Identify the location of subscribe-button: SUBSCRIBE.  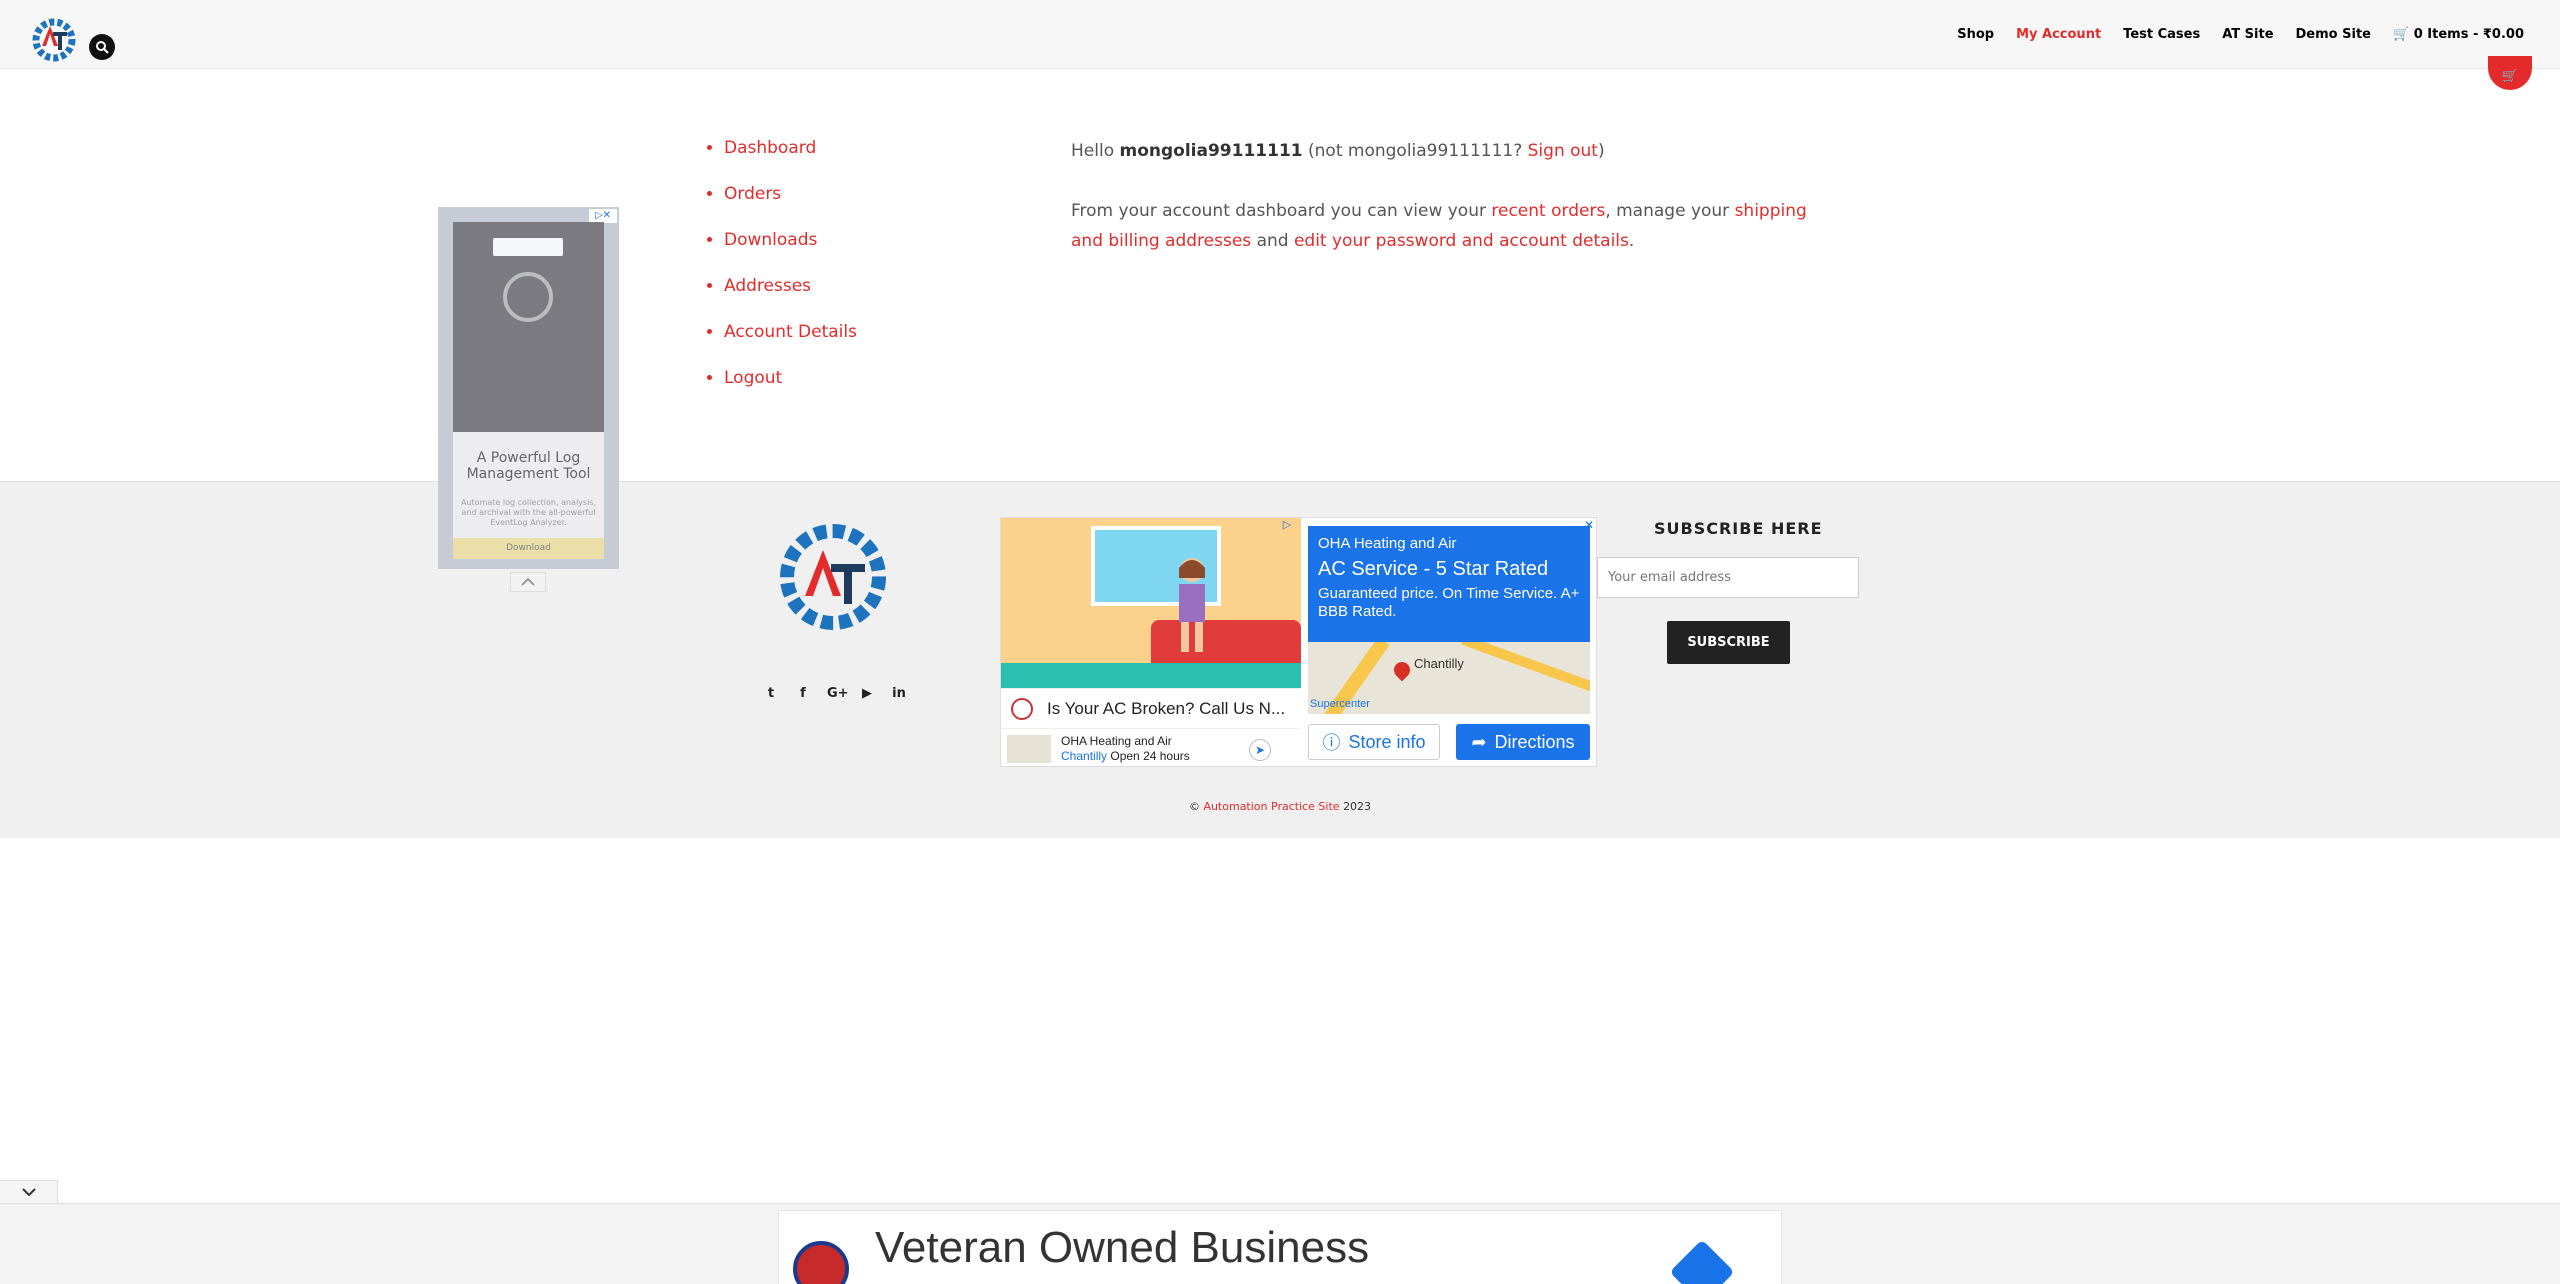
(1728, 642).